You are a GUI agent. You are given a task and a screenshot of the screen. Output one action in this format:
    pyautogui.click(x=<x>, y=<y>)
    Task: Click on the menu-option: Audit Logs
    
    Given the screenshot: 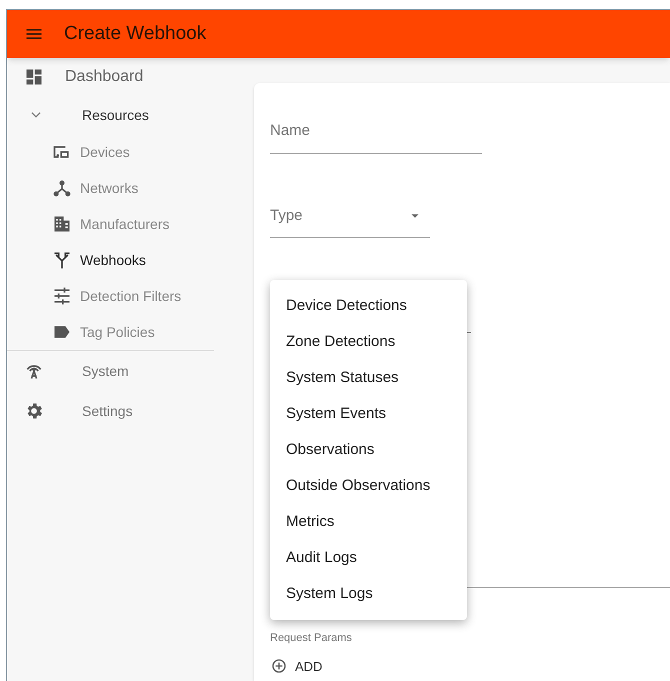 What is the action you would take?
    pyautogui.click(x=368, y=558)
    